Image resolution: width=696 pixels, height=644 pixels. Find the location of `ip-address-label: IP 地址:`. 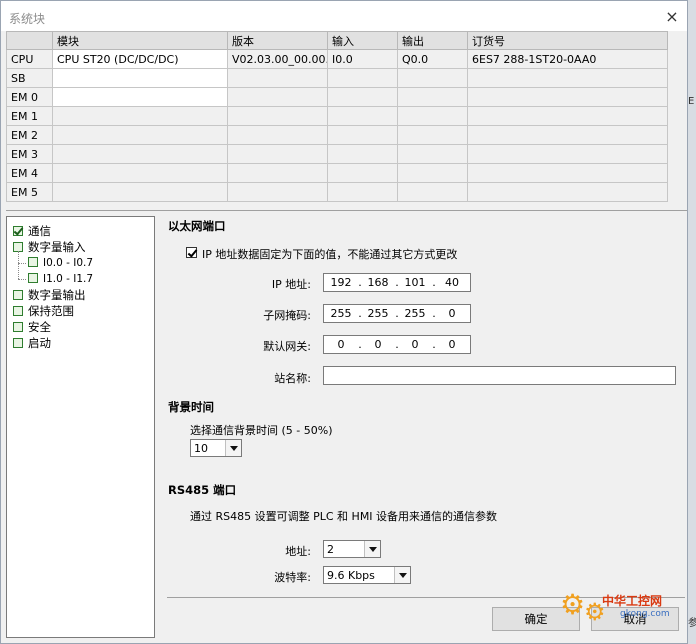

ip-address-label: IP 地址: is located at coordinates (291, 284).